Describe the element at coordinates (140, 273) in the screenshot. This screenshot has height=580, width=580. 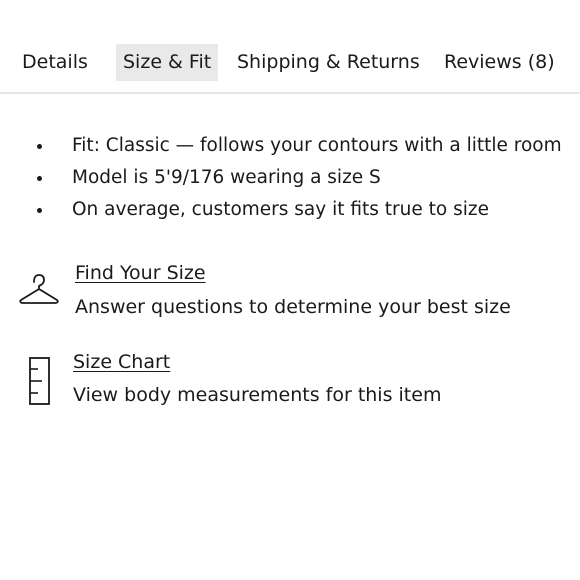
I see `find-your-size-link: Find Your Size` at that location.